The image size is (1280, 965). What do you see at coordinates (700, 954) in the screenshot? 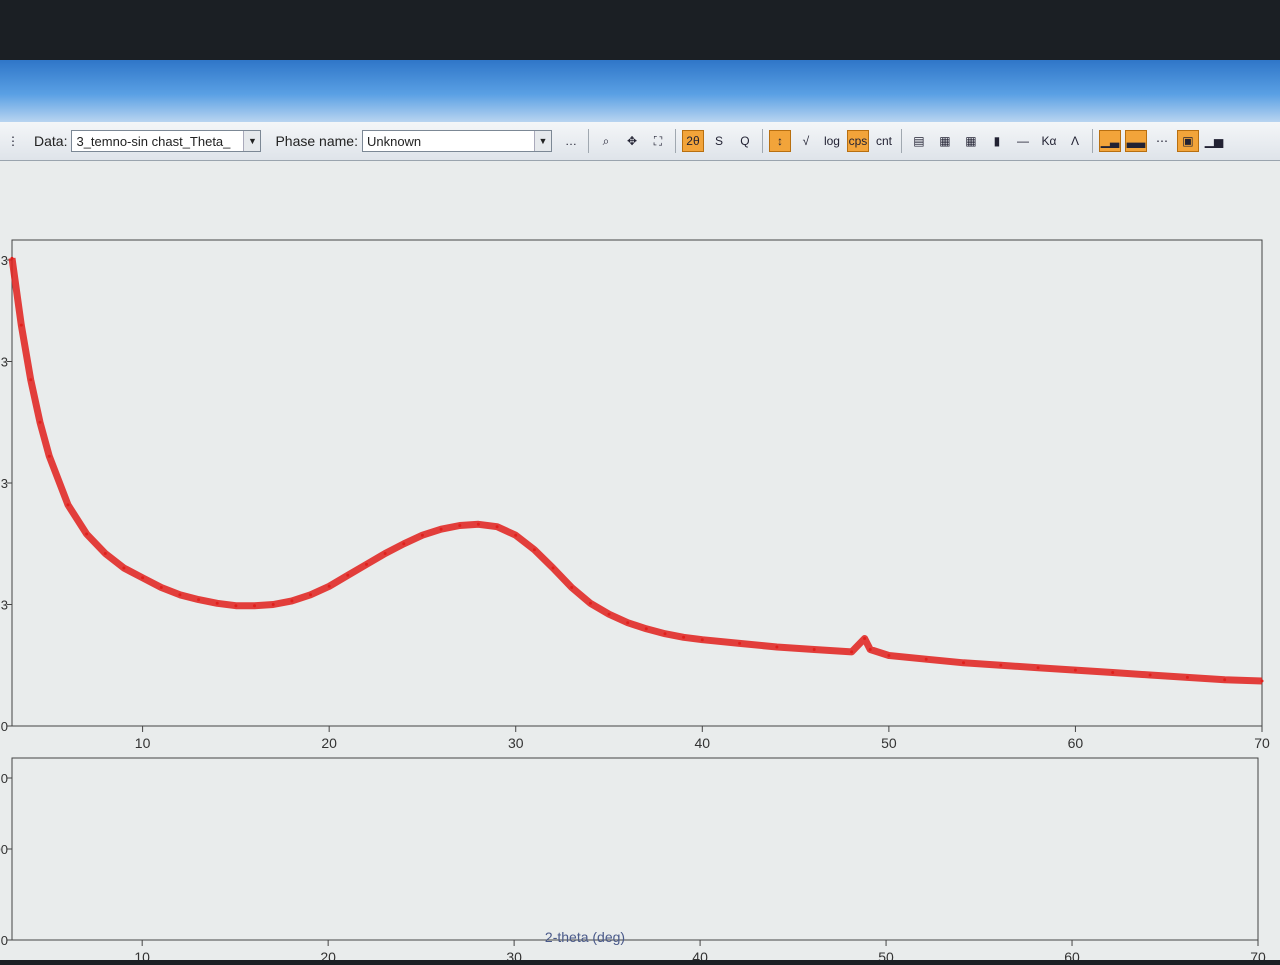
I see `difference-pattern-x-tick-label: 40` at bounding box center [700, 954].